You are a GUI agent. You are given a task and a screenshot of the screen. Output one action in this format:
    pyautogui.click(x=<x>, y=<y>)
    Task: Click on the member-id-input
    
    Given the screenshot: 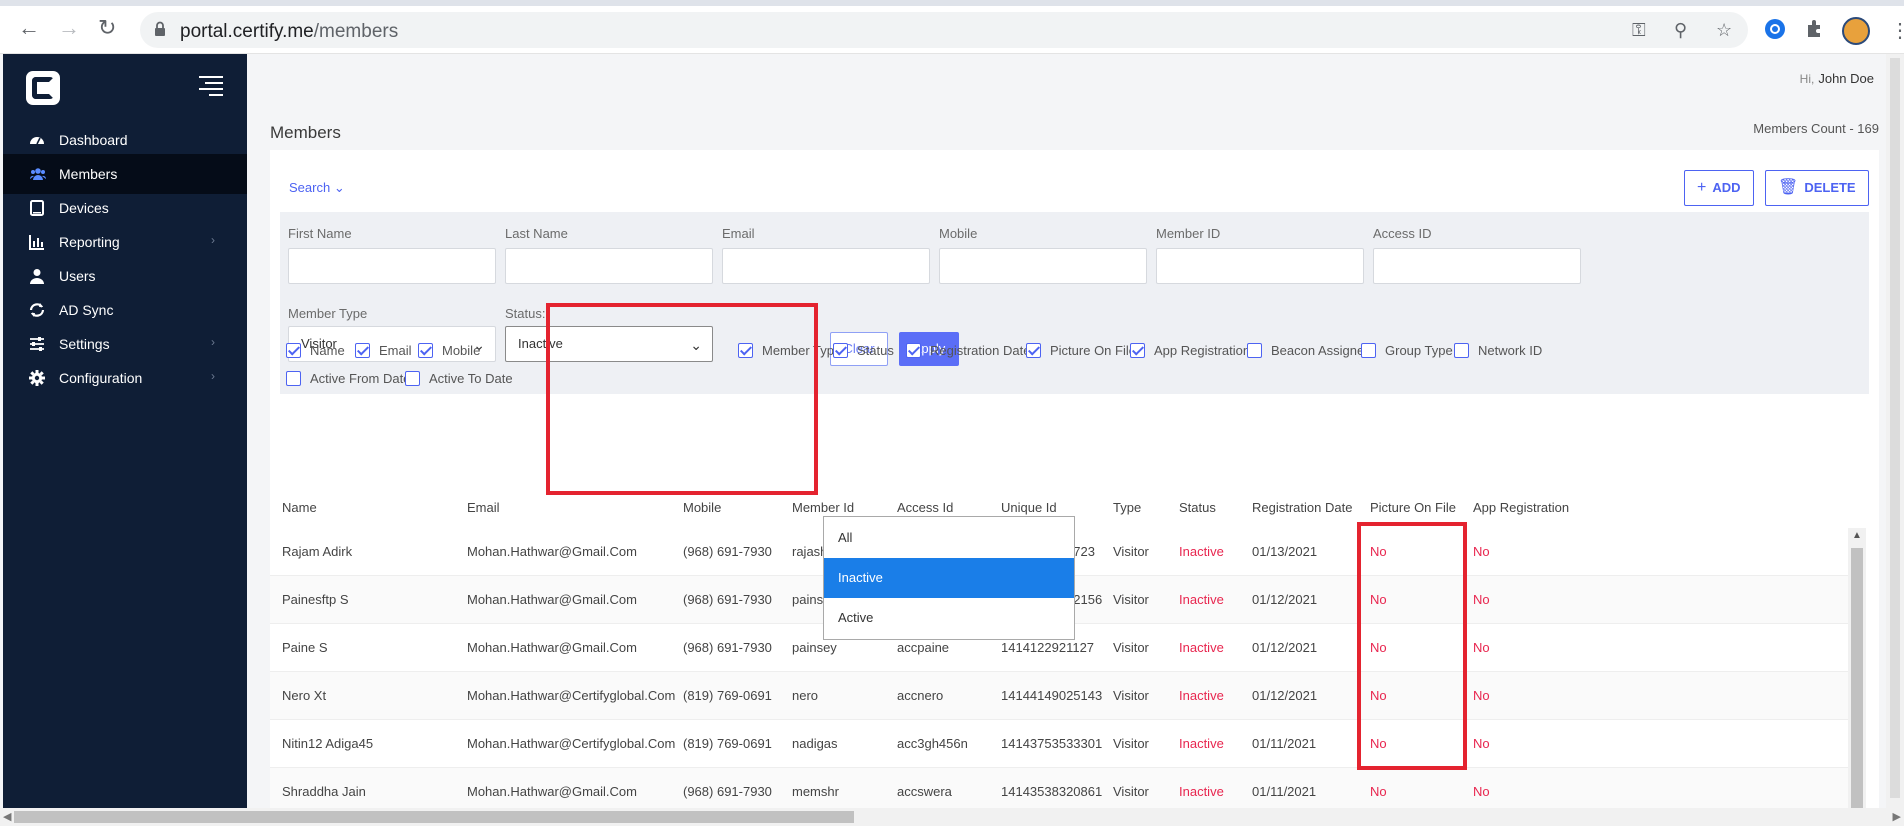 What is the action you would take?
    pyautogui.click(x=1260, y=266)
    